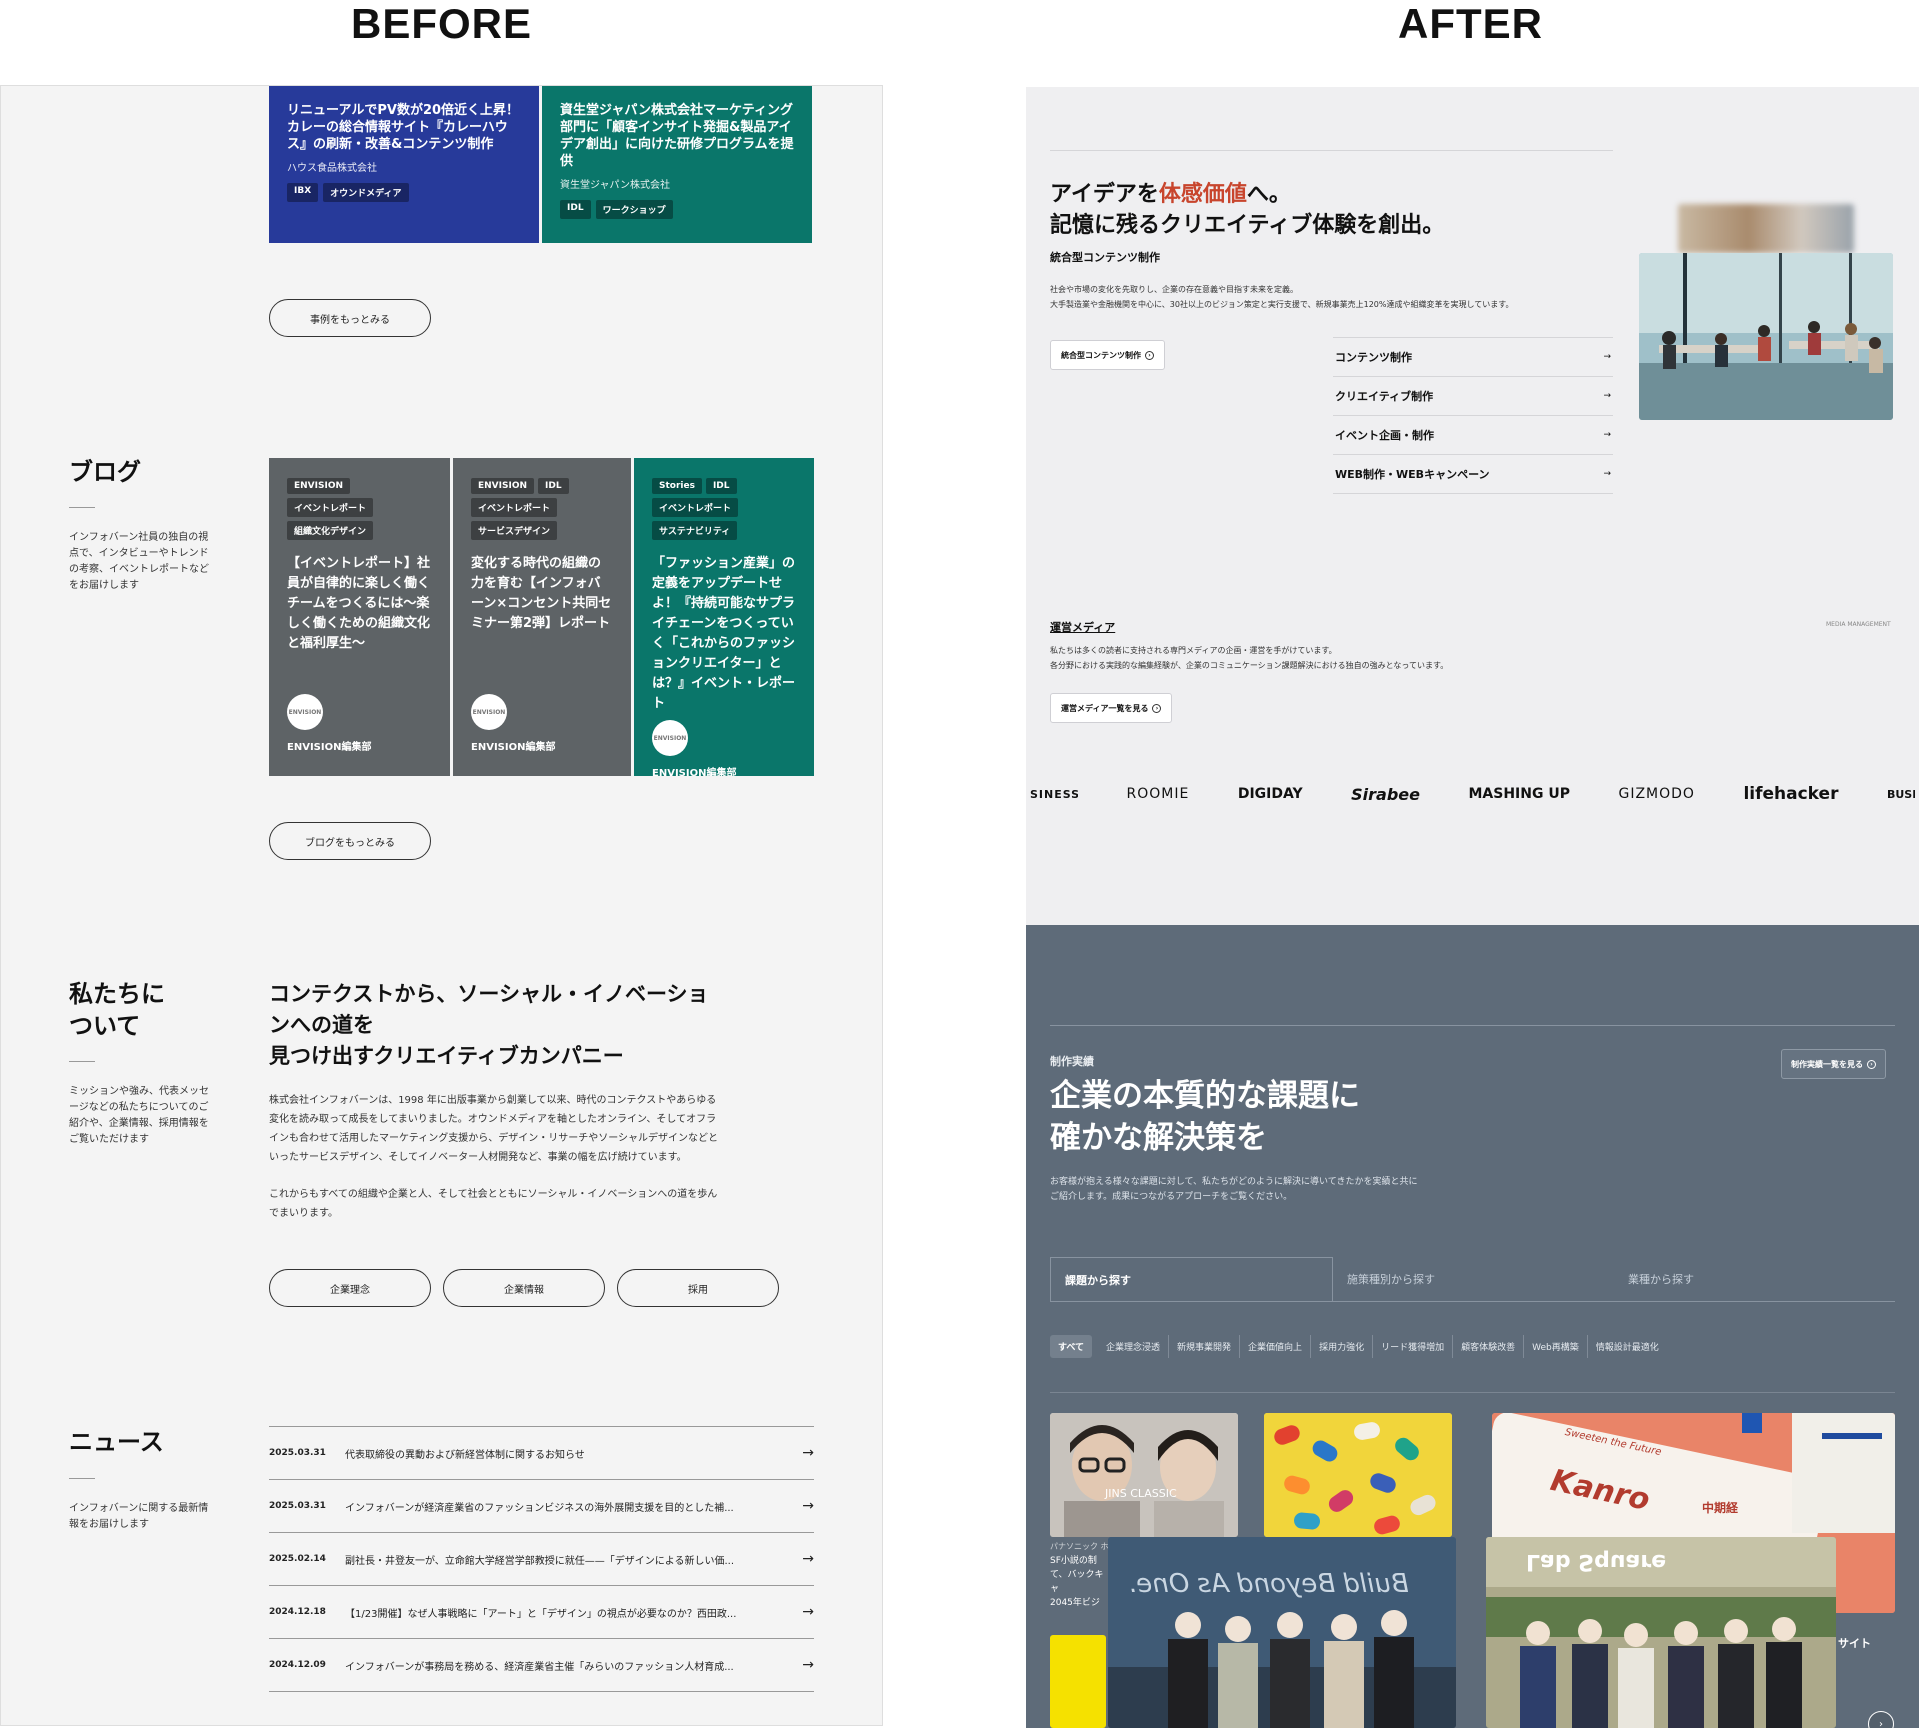 This screenshot has height=1731, width=1920. What do you see at coordinates (350, 1288) in the screenshot?
I see `philosophy-button: 企業理念` at bounding box center [350, 1288].